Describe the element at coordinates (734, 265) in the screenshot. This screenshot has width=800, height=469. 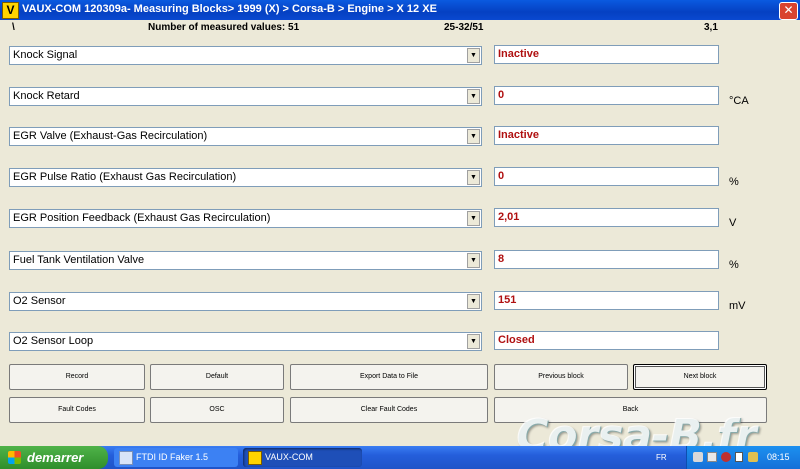
I see `measure-unit-6: %` at that location.